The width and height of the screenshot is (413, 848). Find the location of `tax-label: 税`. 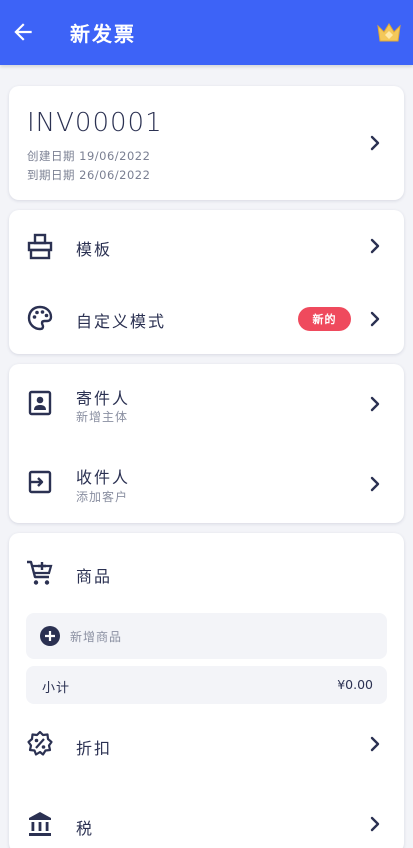

tax-label: 税 is located at coordinates (85, 828).